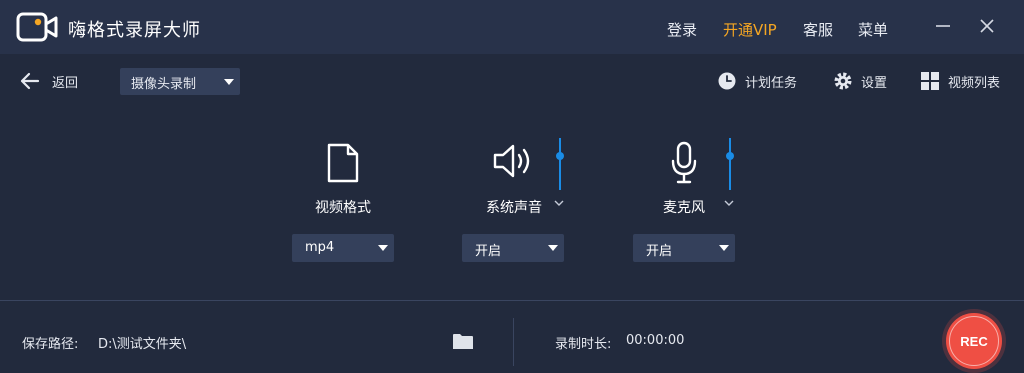 This screenshot has width=1024, height=373. I want to click on system-audio-volume-slider, so click(560, 164).